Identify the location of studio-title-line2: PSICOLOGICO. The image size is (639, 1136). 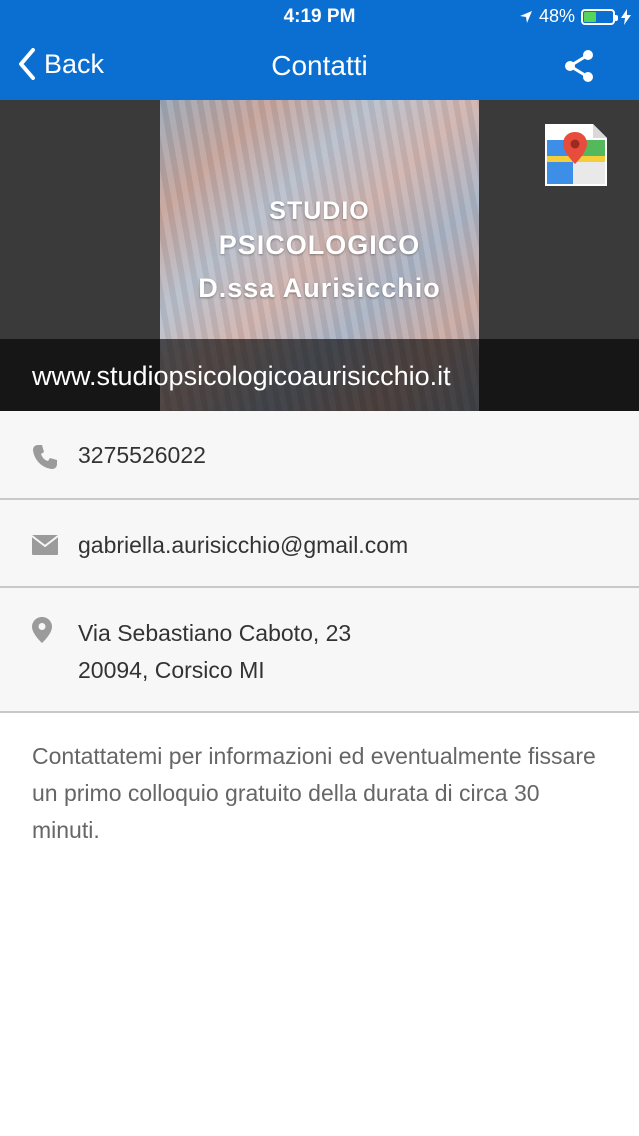
(319, 245).